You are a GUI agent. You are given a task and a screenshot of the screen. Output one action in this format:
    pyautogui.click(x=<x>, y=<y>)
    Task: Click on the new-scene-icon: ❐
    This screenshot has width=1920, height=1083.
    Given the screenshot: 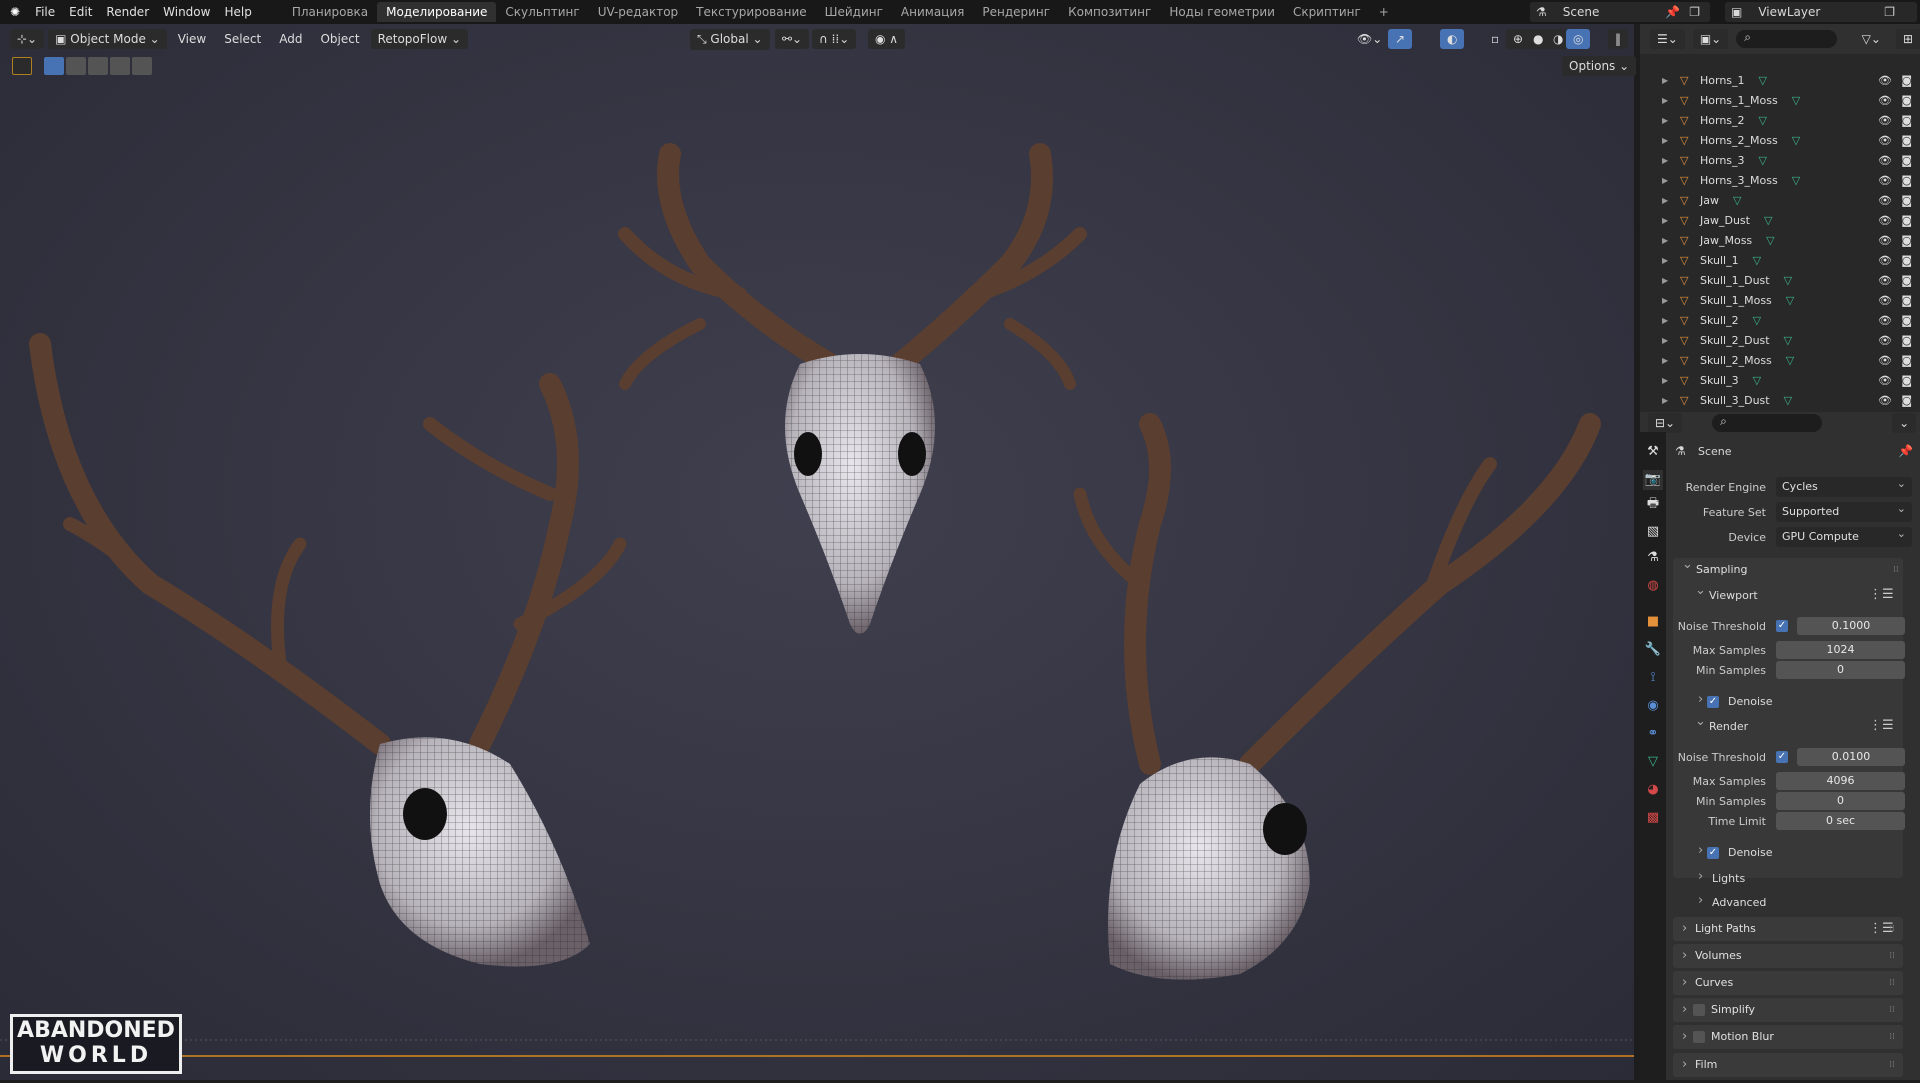 What is the action you would take?
    pyautogui.click(x=1694, y=12)
    